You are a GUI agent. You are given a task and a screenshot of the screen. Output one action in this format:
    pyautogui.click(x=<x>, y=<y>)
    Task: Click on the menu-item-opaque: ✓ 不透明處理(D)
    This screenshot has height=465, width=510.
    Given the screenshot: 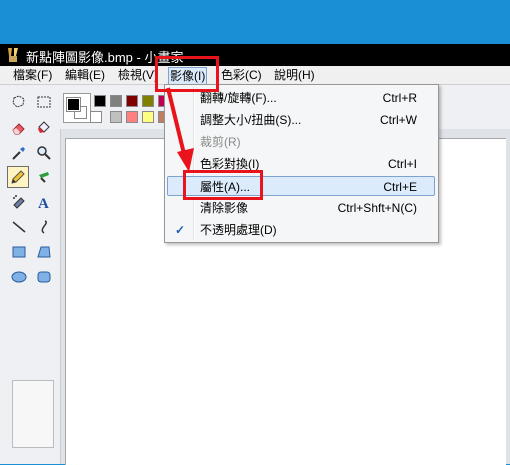 What is the action you would take?
    pyautogui.click(x=301, y=230)
    